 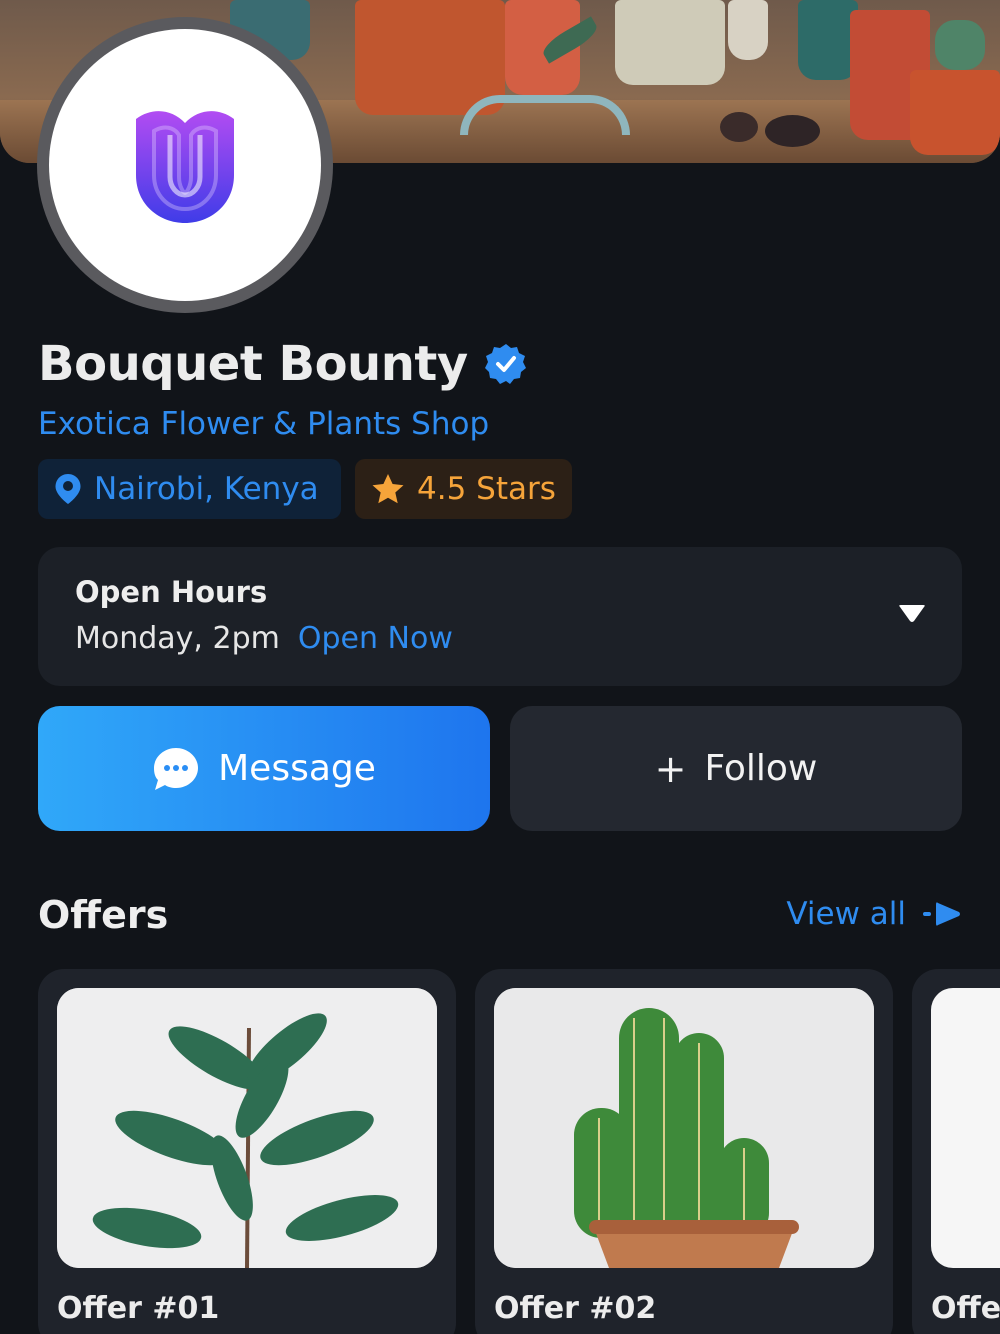 I want to click on location-chip: Nairobi, Kenya, so click(x=189, y=489).